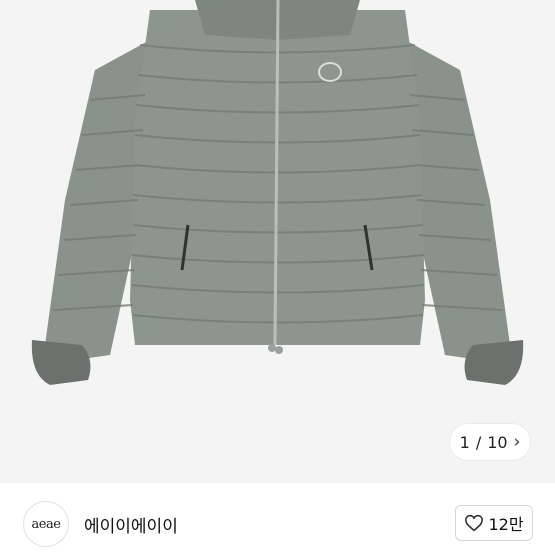  What do you see at coordinates (517, 442) in the screenshot?
I see `chevron-right-icon: ›` at bounding box center [517, 442].